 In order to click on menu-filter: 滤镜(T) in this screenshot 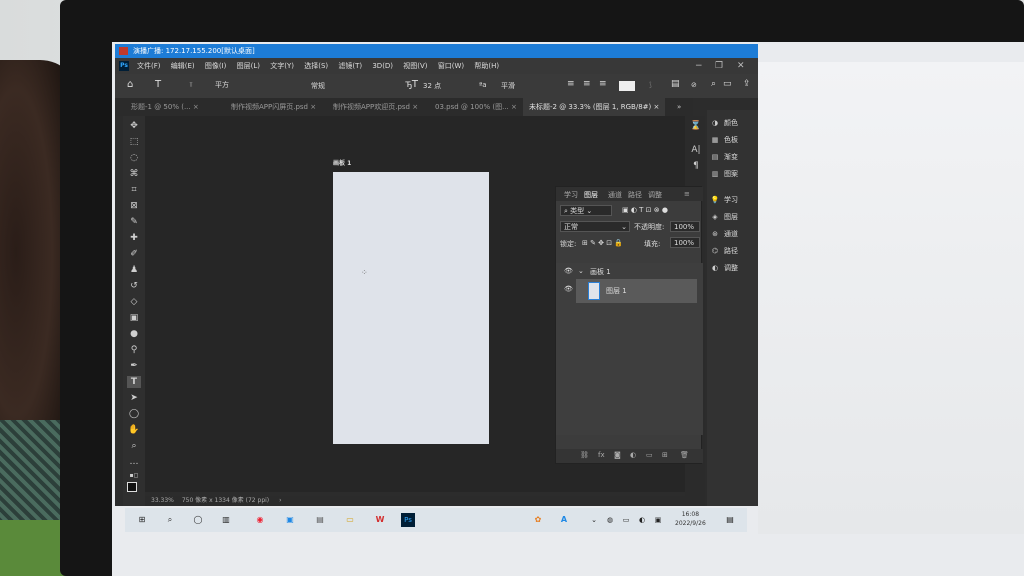, I will do `click(350, 66)`.